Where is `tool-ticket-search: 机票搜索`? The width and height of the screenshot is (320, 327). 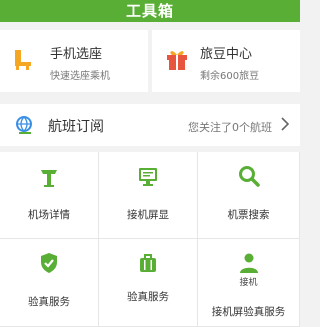
tool-ticket-search: 机票搜索 is located at coordinates (249, 195).